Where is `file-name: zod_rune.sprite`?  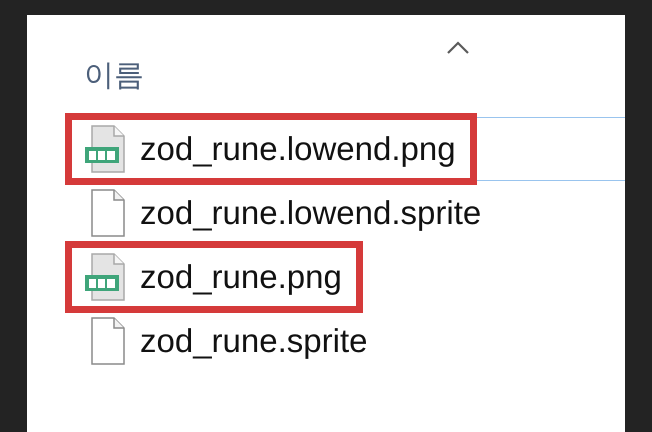
file-name: zod_rune.sprite is located at coordinates (254, 341).